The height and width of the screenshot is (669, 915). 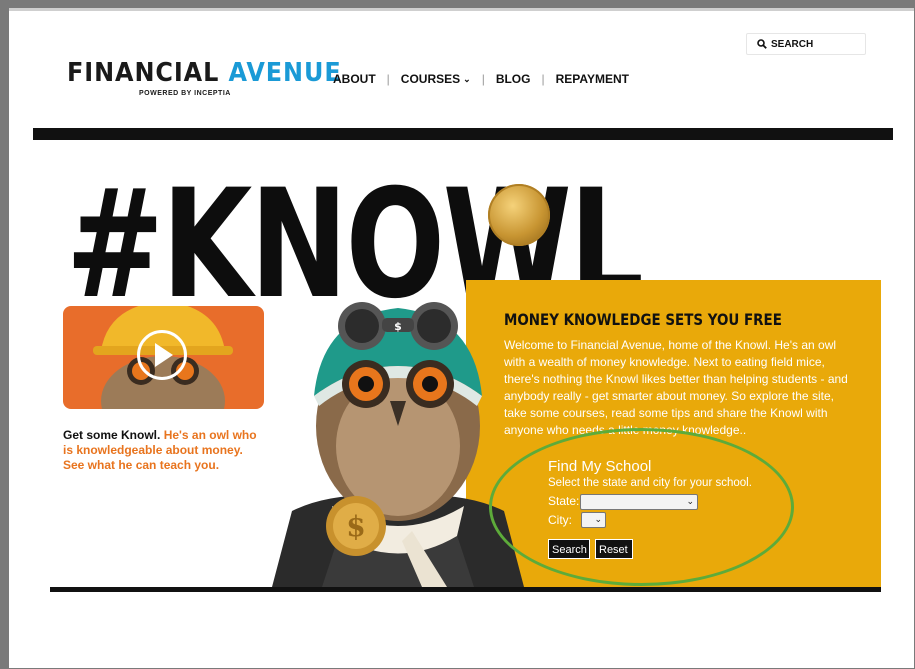 What do you see at coordinates (143, 73) in the screenshot?
I see `logo-word-financial: FINANCIAL` at bounding box center [143, 73].